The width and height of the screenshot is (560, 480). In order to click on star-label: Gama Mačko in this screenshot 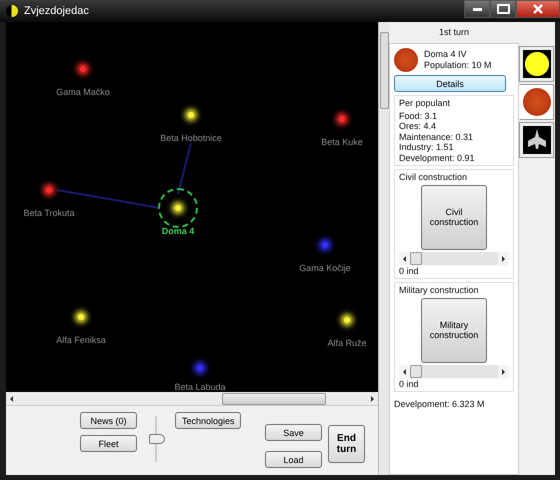, I will do `click(83, 92)`.